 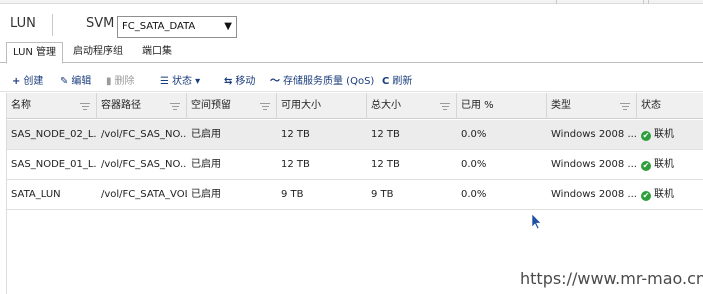 What do you see at coordinates (412, 106) in the screenshot?
I see `column-header-total-size: 总大小` at bounding box center [412, 106].